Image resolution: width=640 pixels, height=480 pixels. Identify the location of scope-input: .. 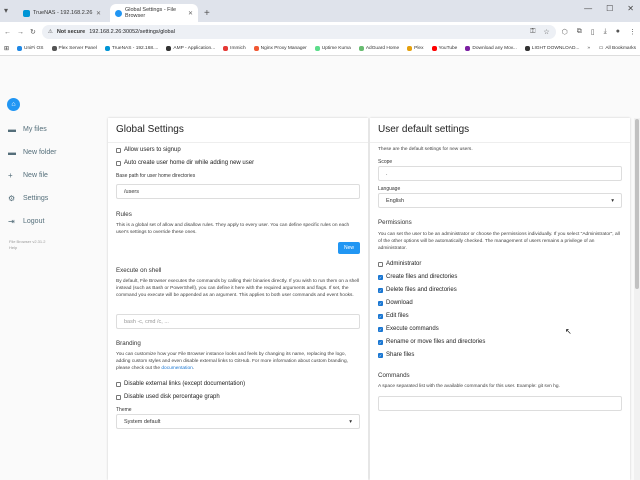
(500, 173).